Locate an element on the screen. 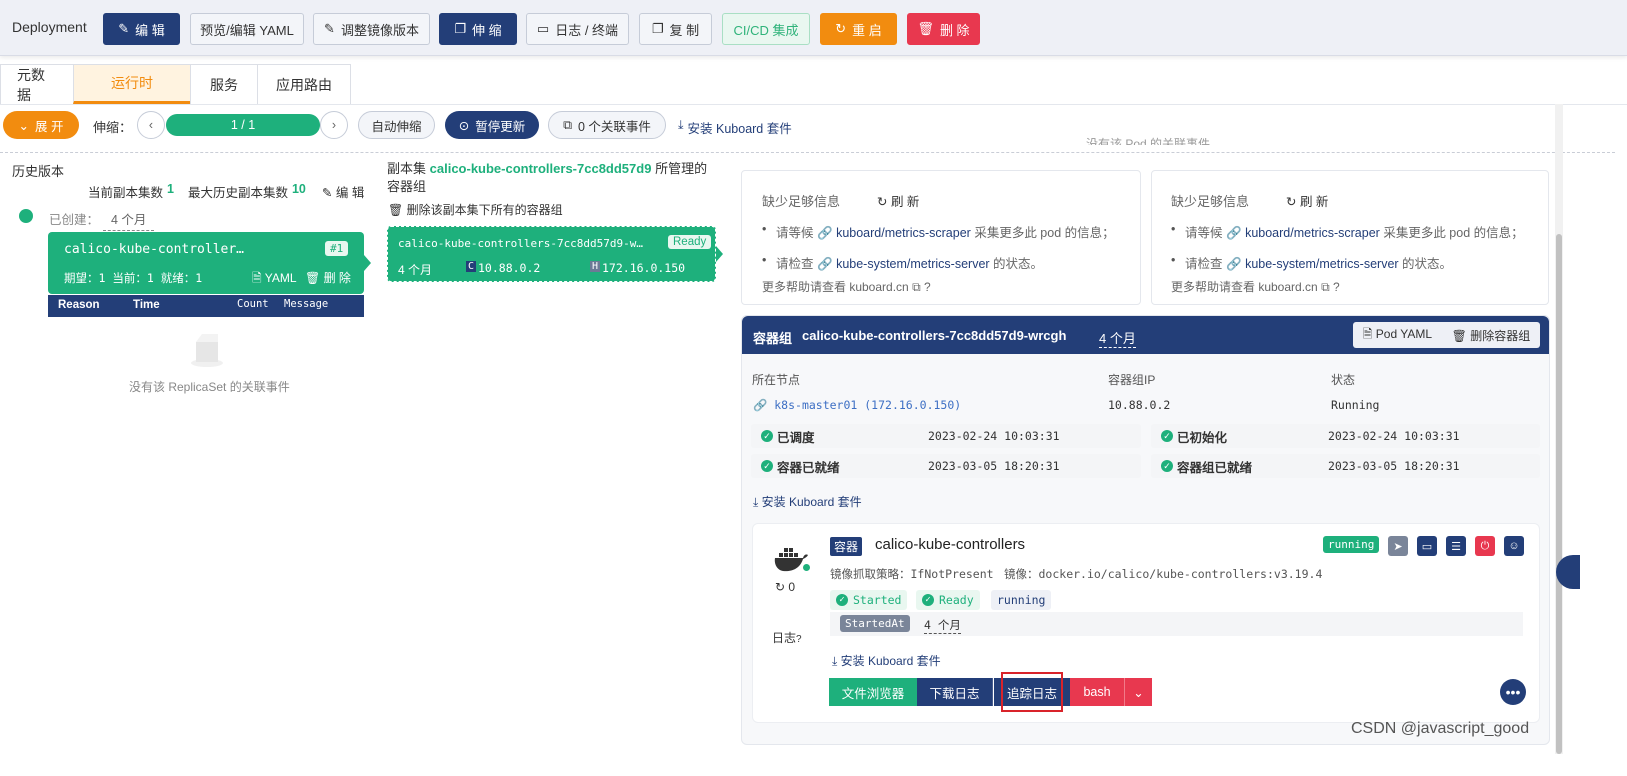 The height and width of the screenshot is (776, 1627). scale-up-button: › is located at coordinates (334, 125).